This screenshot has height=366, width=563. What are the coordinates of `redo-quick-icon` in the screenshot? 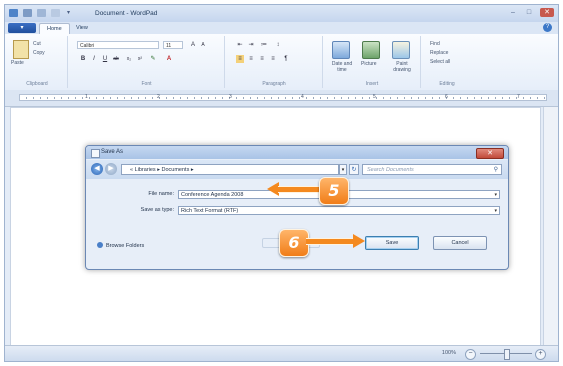 It's located at (55, 13).